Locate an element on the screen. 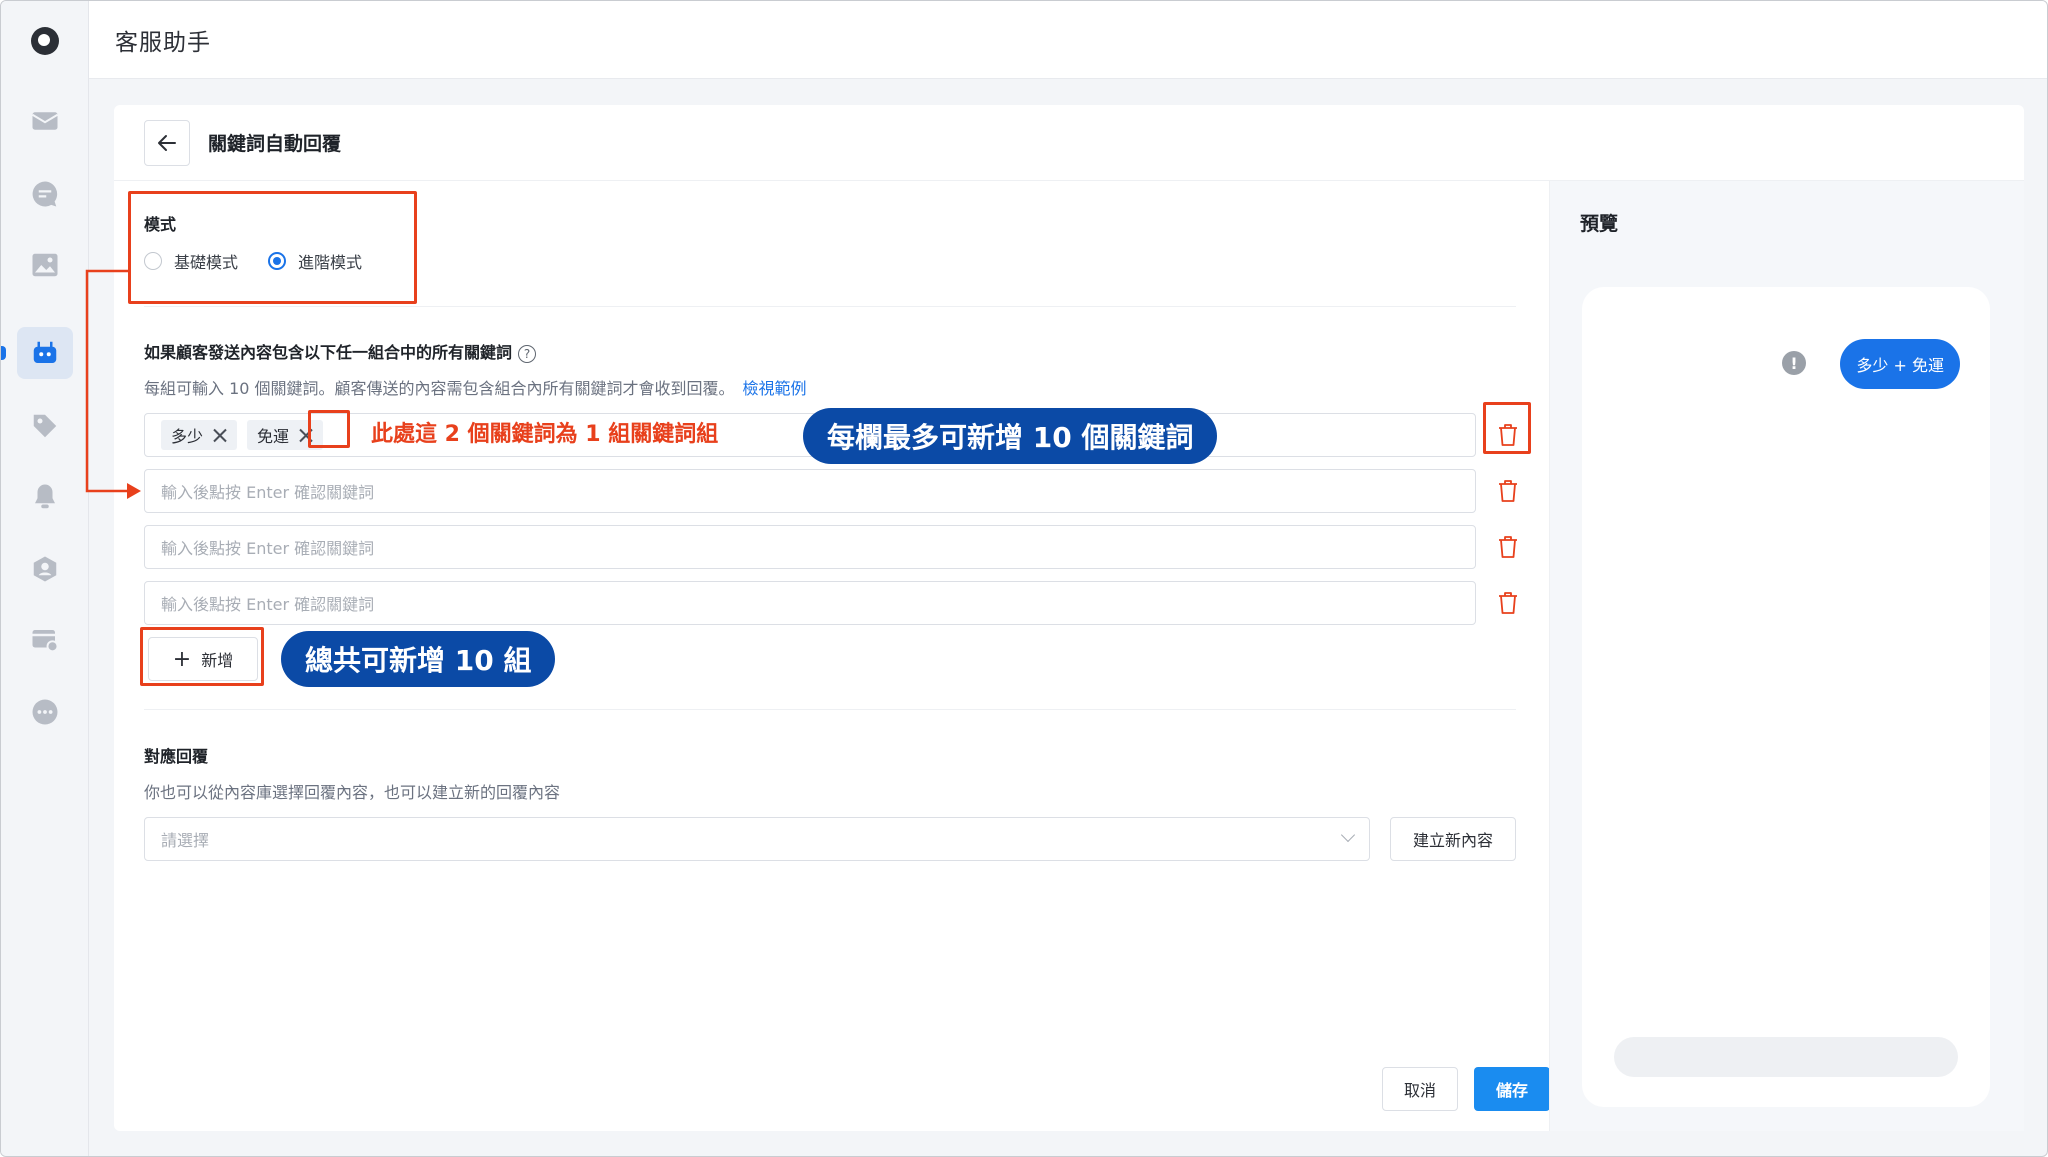 The width and height of the screenshot is (2048, 1157). reply-hint: 你也可以從內容庫選擇回覆內容，也可以建立新的回覆內容 is located at coordinates (352, 792).